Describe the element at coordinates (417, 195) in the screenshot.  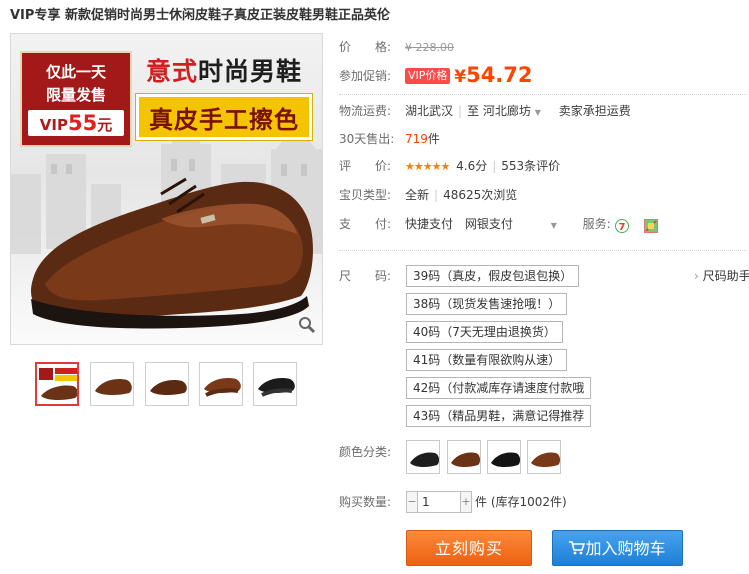
I see `item-condition: 全新` at that location.